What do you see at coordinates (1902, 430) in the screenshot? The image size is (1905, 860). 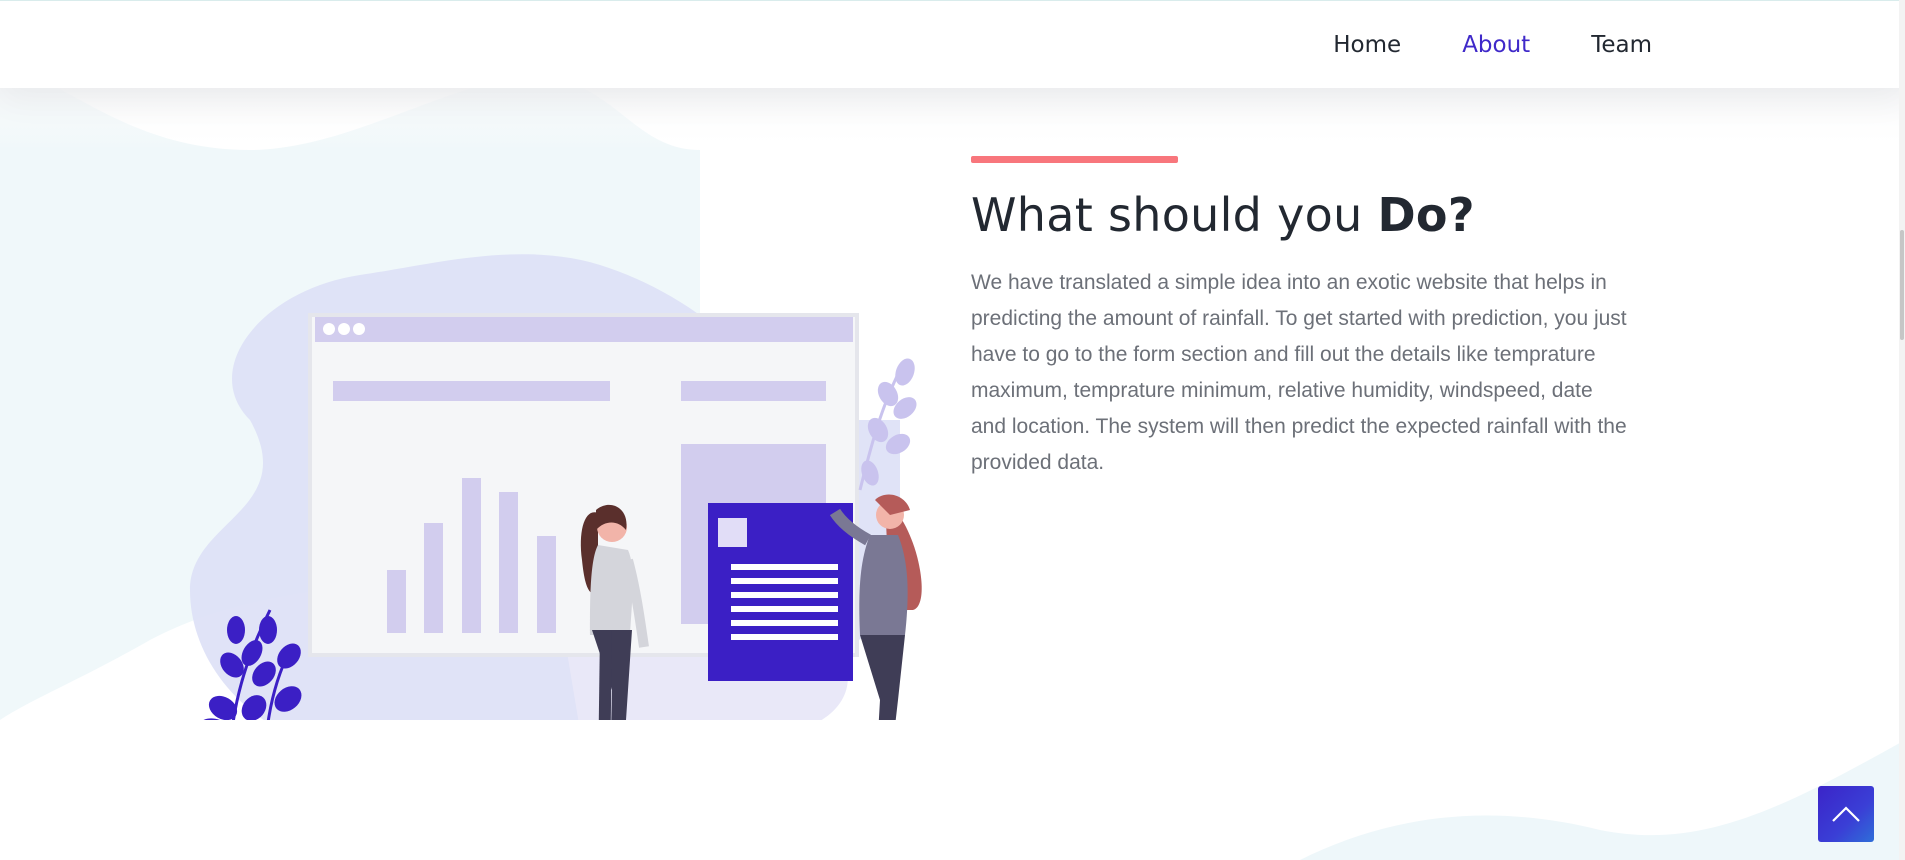 I see `scrollbar-track` at bounding box center [1902, 430].